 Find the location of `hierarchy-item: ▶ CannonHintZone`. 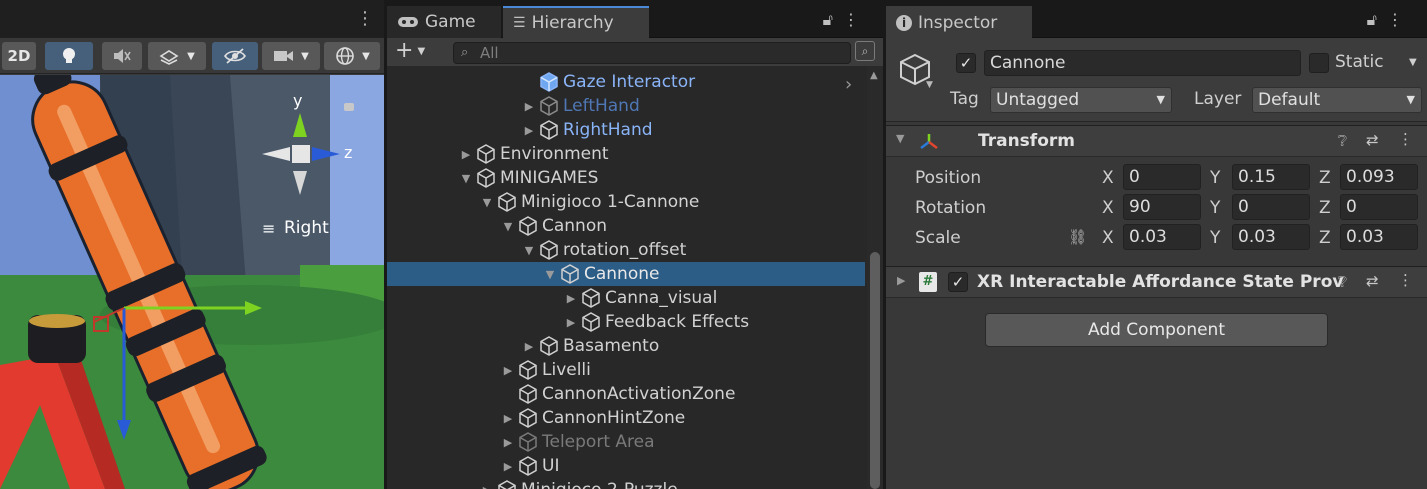

hierarchy-item: ▶ CannonHintZone is located at coordinates (626, 418).